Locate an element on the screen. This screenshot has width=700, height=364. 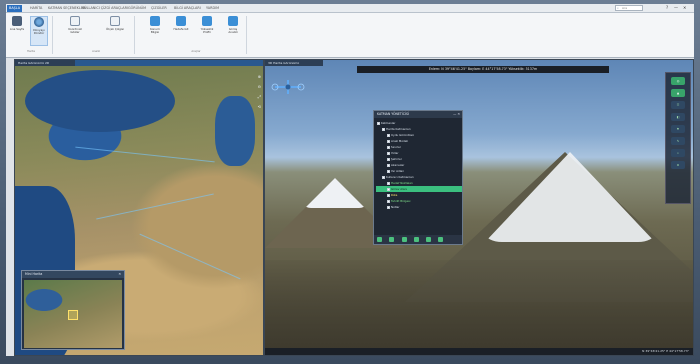
tab-help: YARDIM is located at coordinates (212, 8).